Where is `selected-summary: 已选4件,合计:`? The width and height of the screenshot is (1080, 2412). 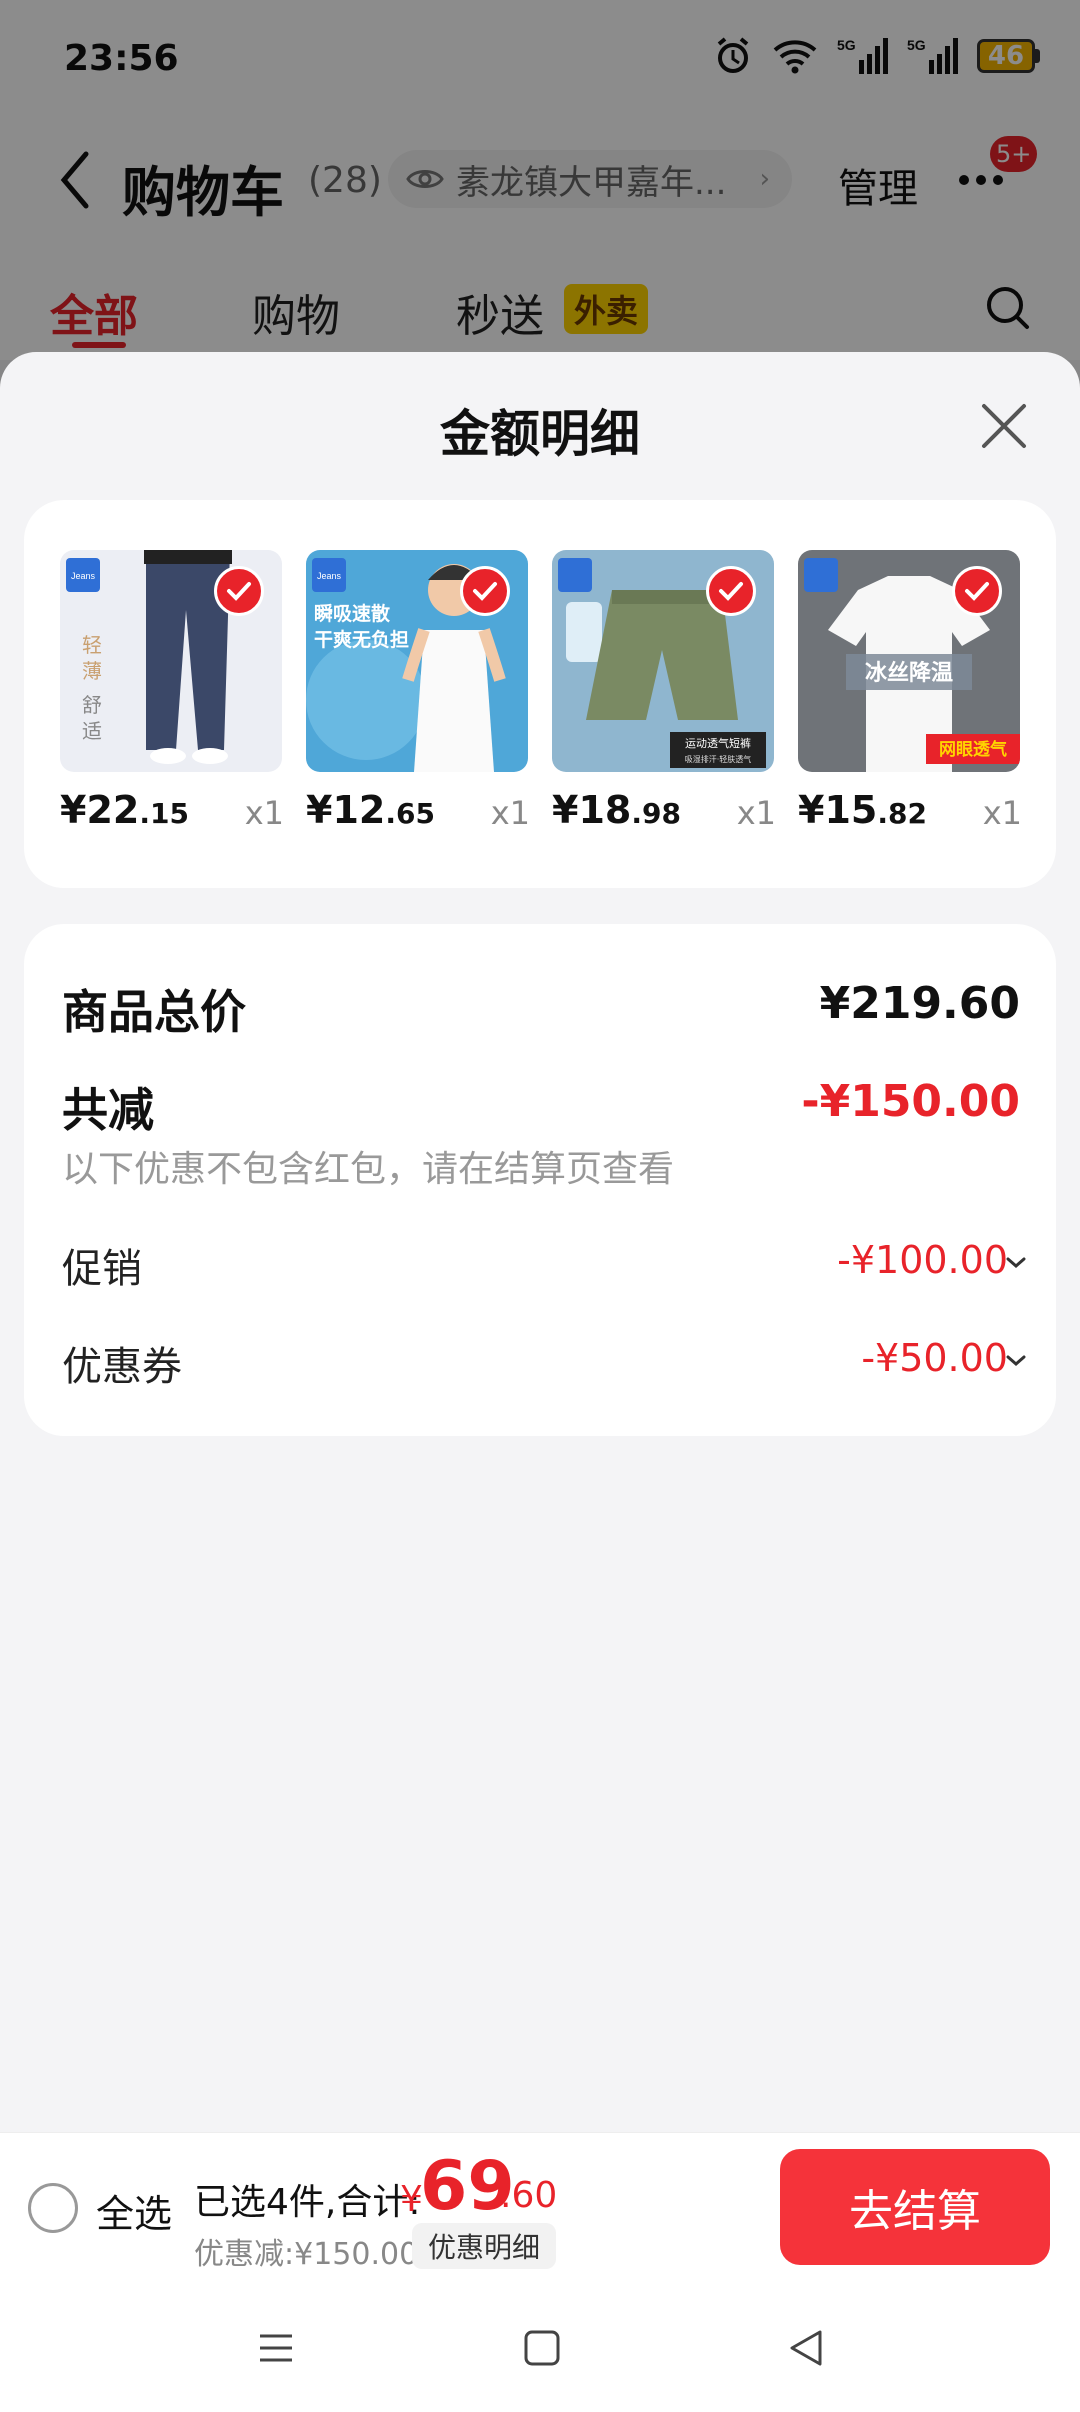 selected-summary: 已选4件,合计: is located at coordinates (307, 2202).